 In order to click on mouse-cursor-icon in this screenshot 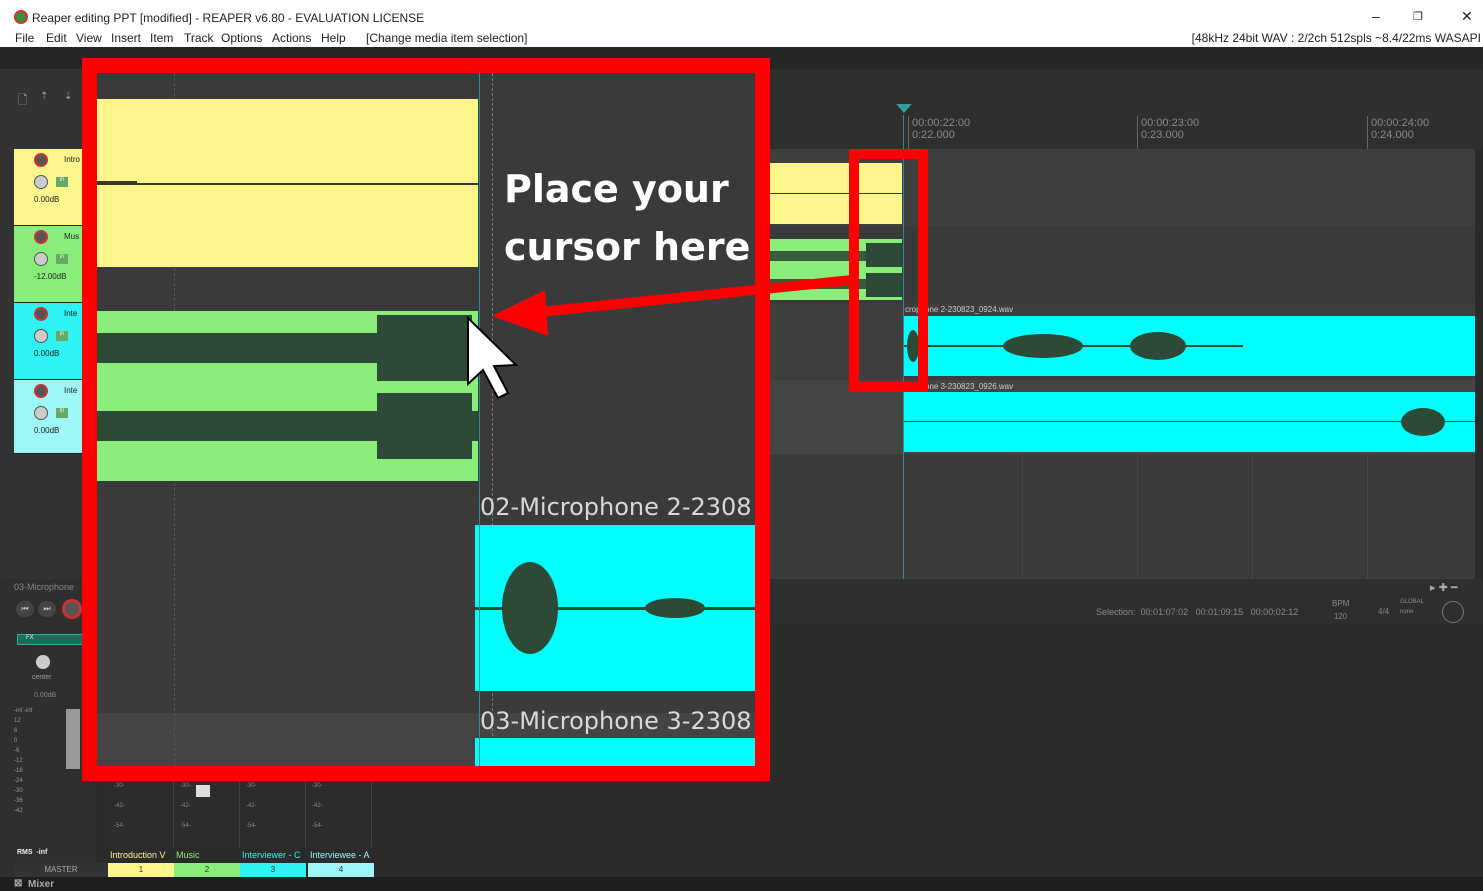, I will do `click(493, 357)`.